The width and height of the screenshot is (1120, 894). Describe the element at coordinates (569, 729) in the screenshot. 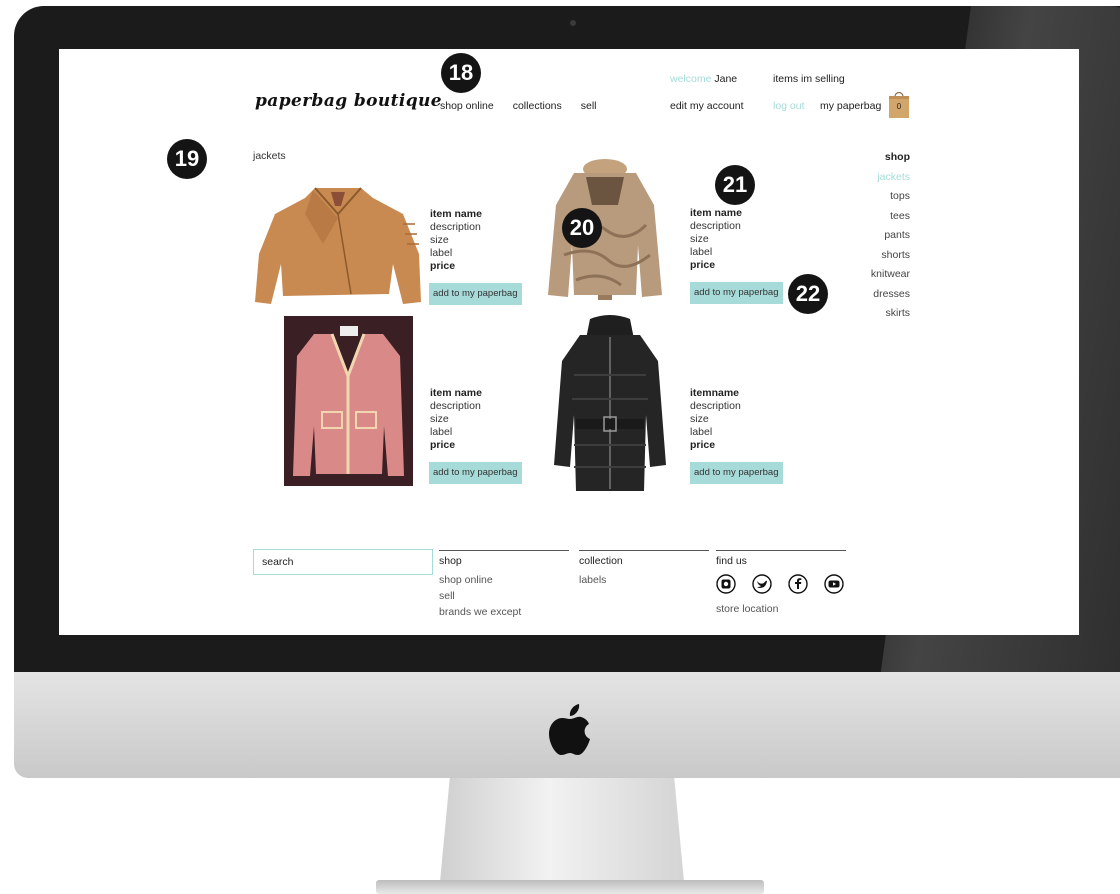

I see `apple-logo-icon` at that location.